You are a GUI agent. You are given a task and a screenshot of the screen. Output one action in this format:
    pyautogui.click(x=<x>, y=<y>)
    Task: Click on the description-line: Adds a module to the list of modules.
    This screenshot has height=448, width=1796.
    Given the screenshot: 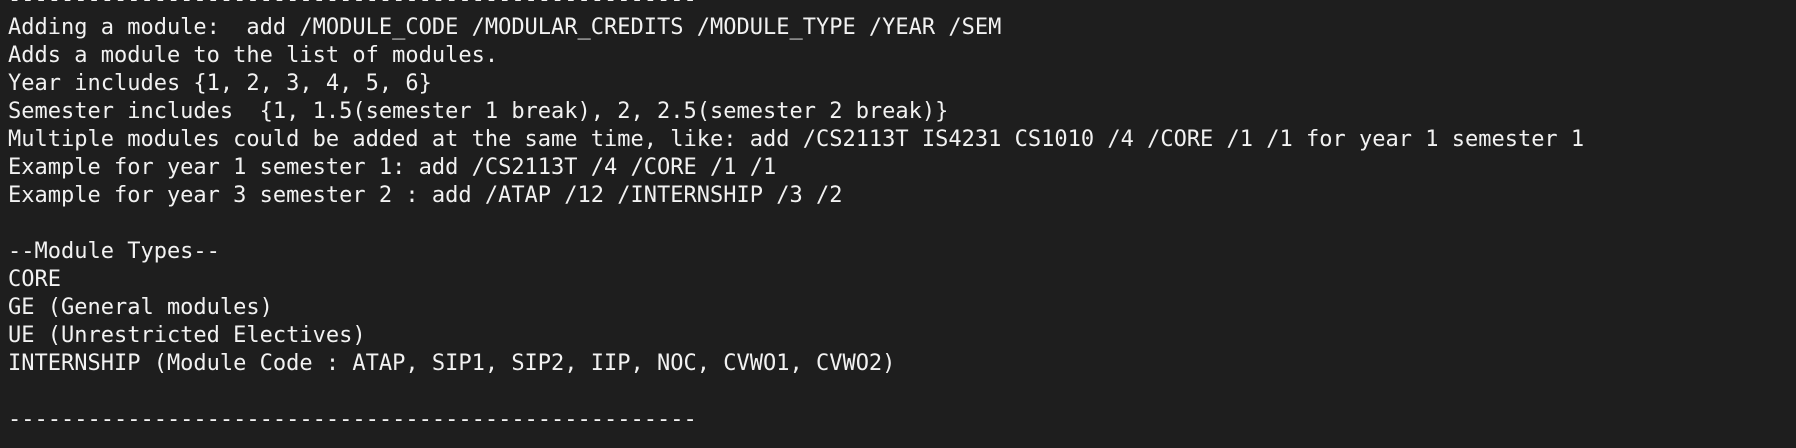 What is the action you would take?
    pyautogui.click(x=253, y=55)
    